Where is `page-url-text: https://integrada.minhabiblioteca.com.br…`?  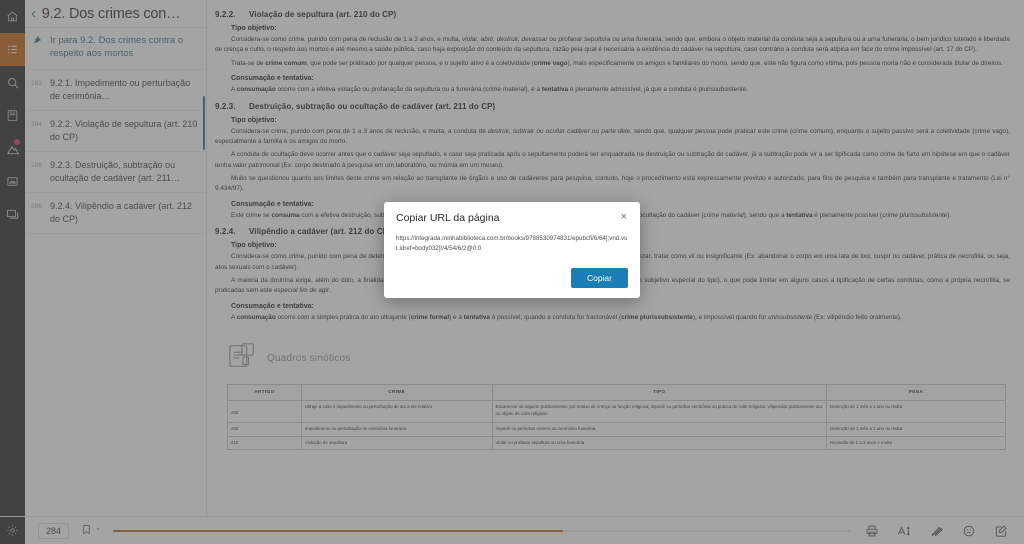
page-url-text: https://integrada.minhabiblioteca.com.br… is located at coordinates (512, 244).